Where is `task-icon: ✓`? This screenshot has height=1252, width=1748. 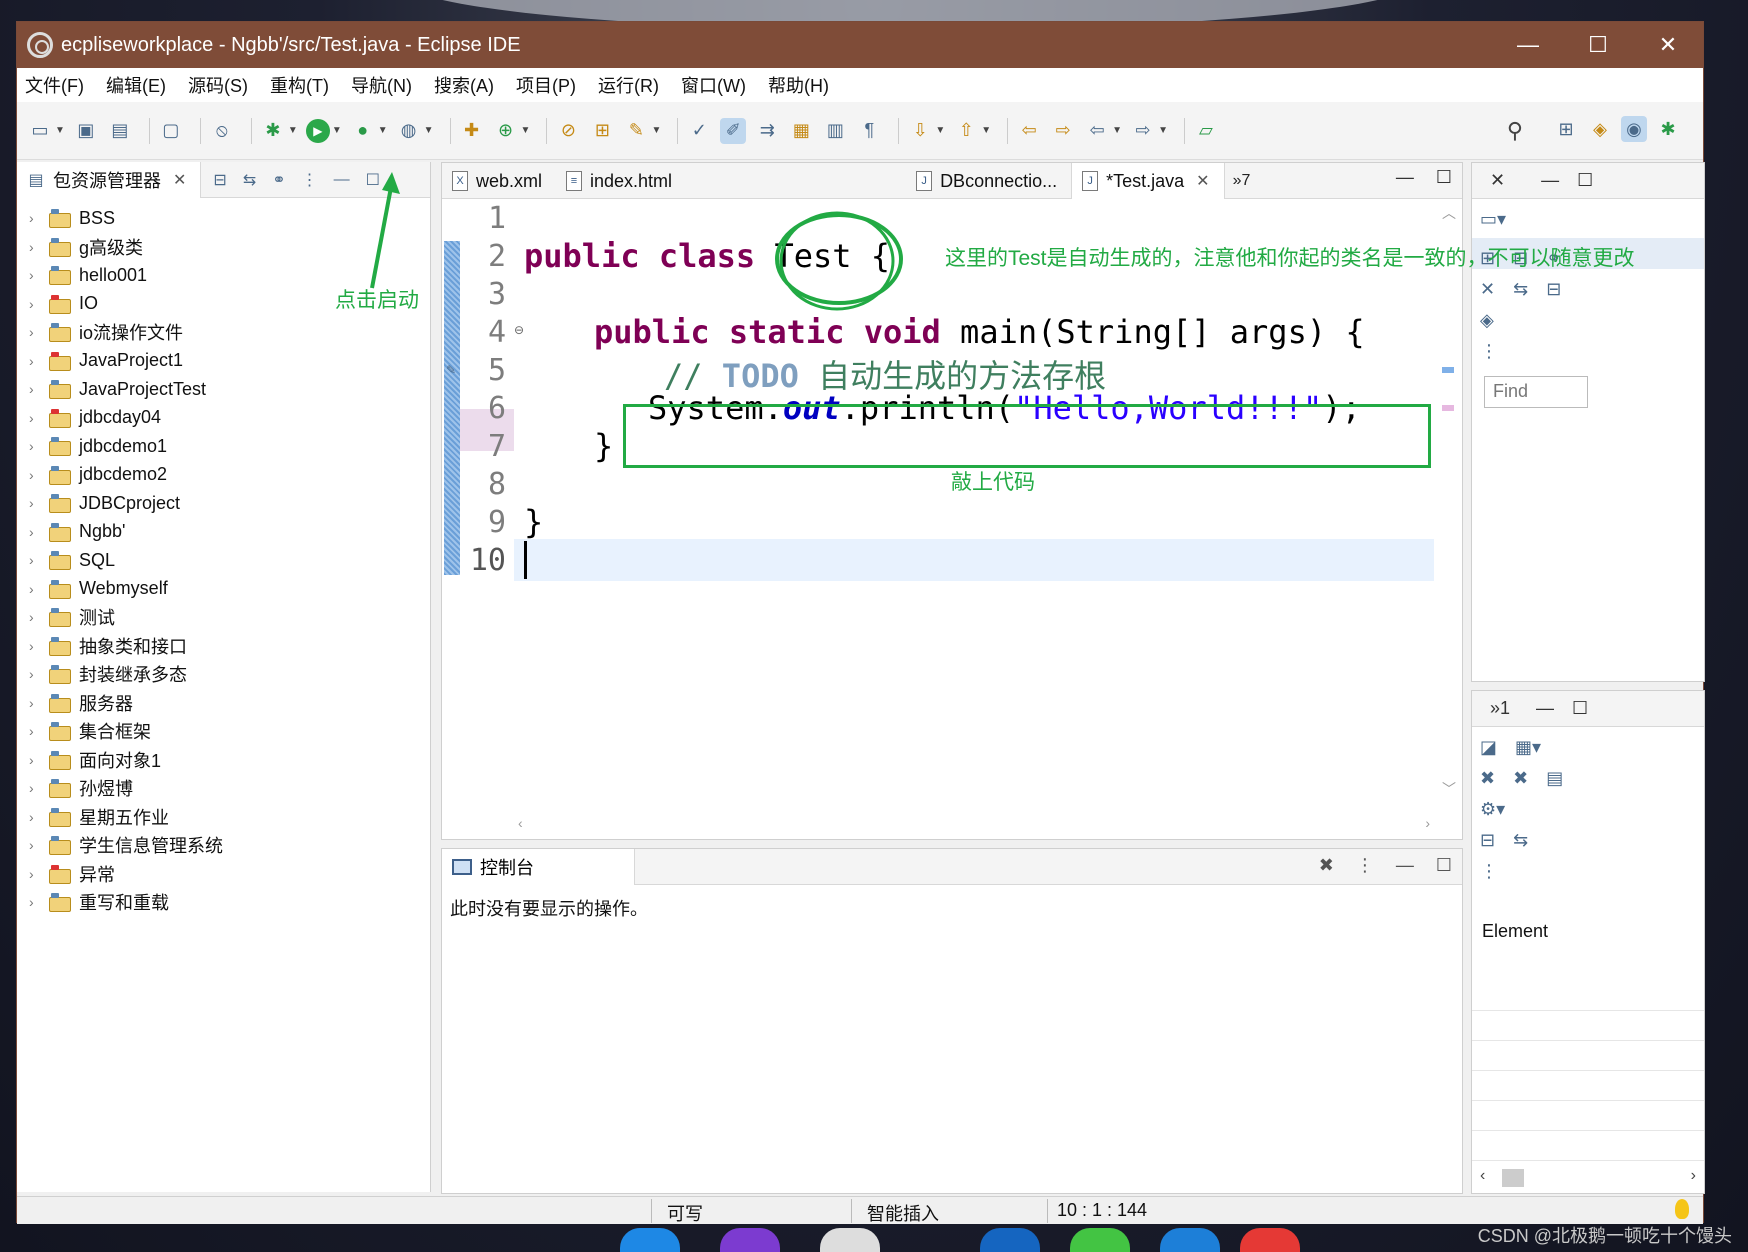 task-icon: ✓ is located at coordinates (699, 131).